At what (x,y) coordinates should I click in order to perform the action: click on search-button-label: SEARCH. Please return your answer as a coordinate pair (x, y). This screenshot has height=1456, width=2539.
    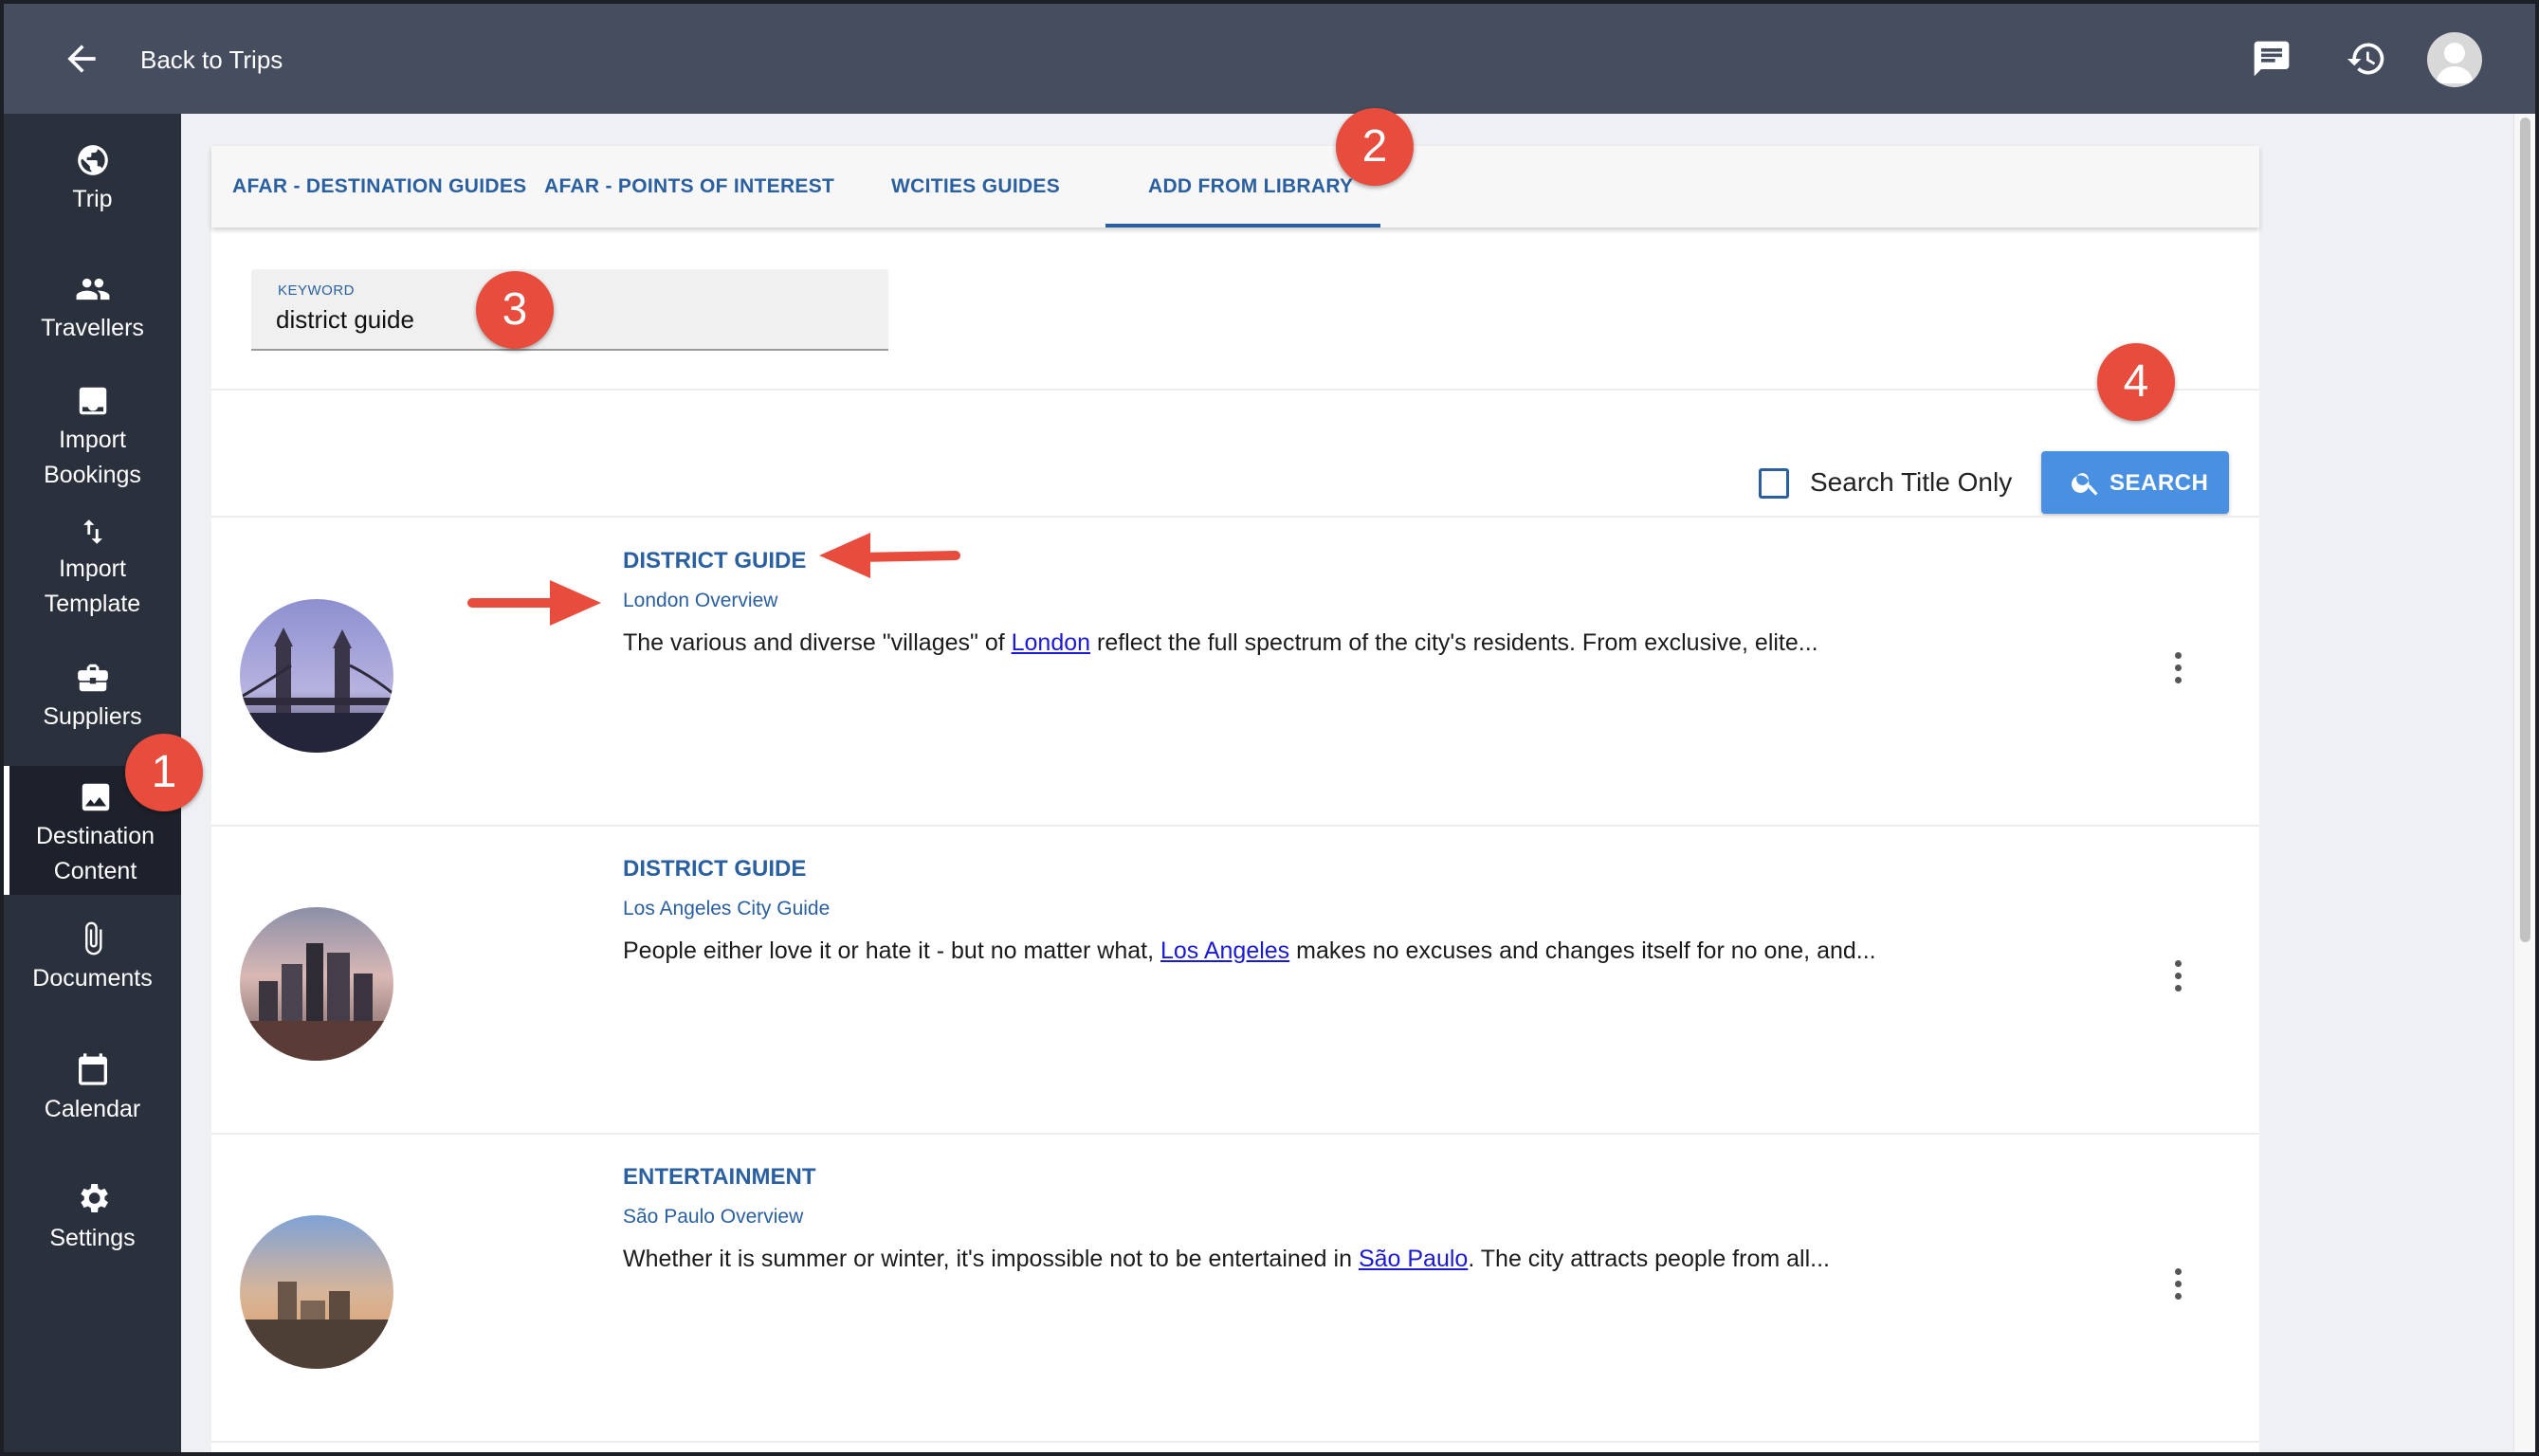
    Looking at the image, I should click on (2159, 483).